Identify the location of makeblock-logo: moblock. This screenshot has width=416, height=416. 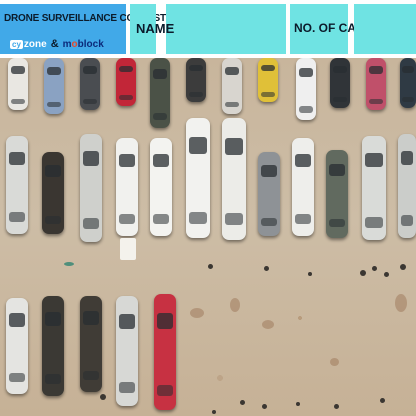
(83, 44).